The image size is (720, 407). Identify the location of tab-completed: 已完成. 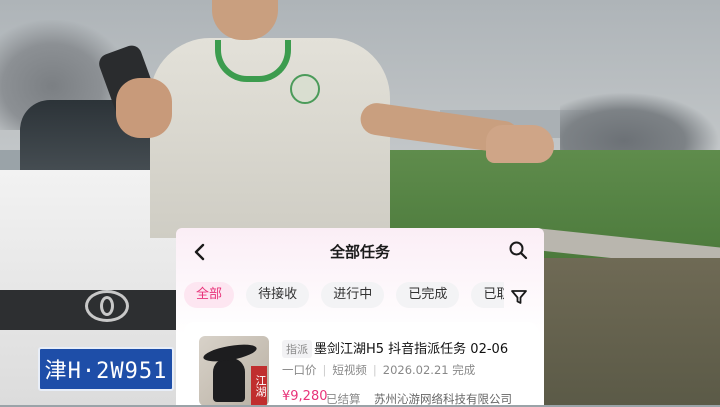
(428, 295).